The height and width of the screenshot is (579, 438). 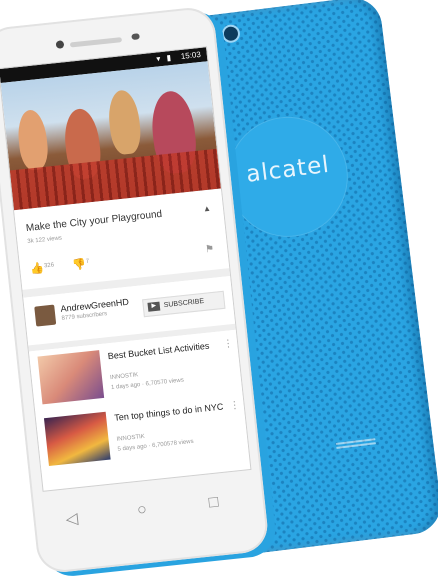 I want to click on status-icons: ▾ ▮, so click(x=164, y=58).